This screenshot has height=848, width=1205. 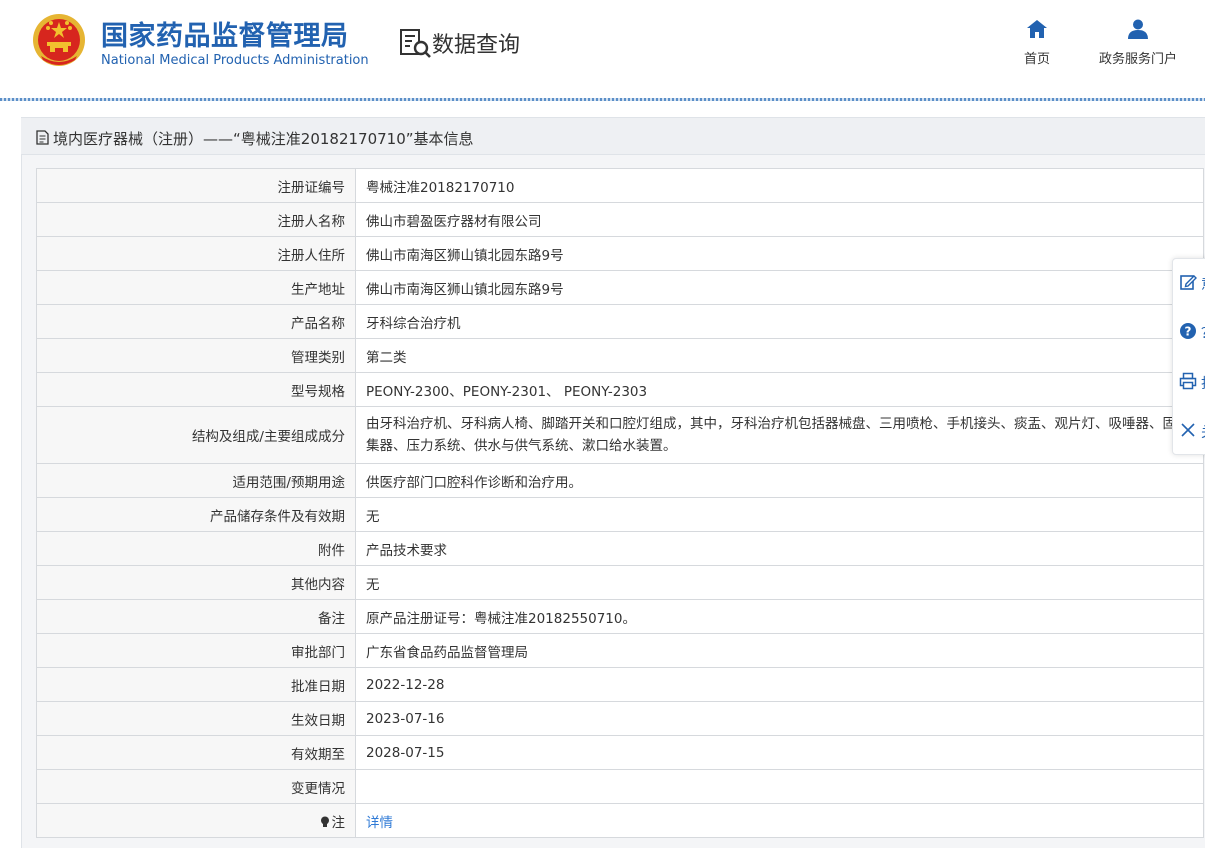 I want to click on nav-home: 首页, so click(x=1037, y=44).